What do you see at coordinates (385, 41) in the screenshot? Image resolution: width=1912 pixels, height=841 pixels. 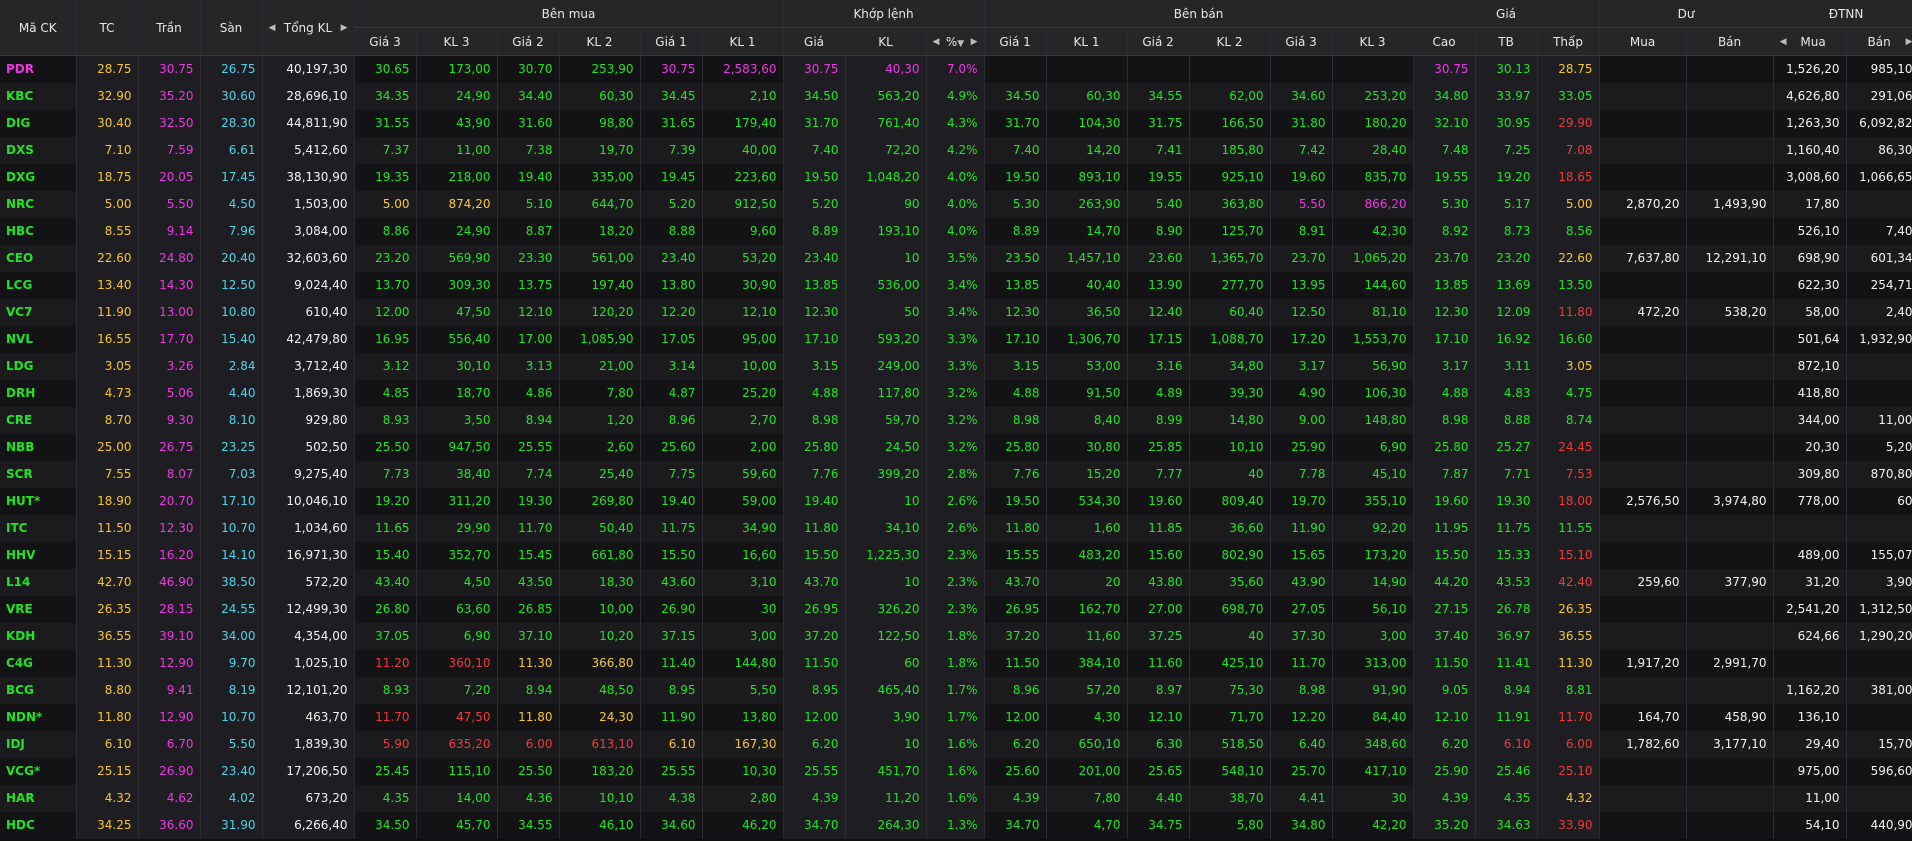 I see `col-buy-gia3: Giá 3` at bounding box center [385, 41].